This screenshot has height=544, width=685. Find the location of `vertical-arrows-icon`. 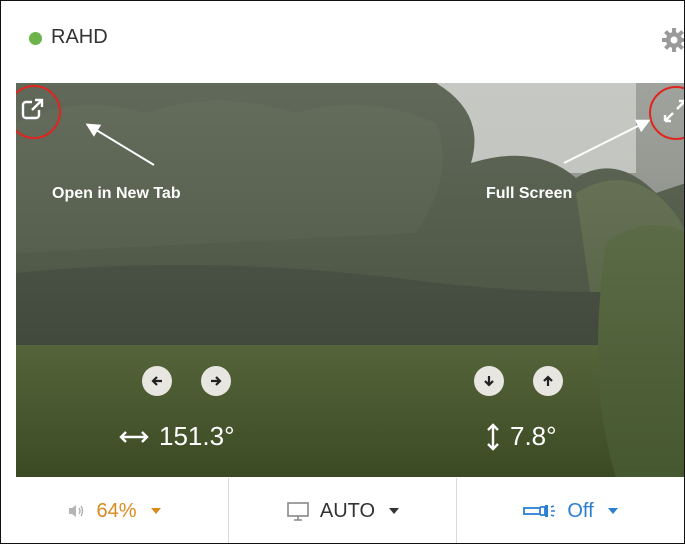

vertical-arrows-icon is located at coordinates (493, 436).